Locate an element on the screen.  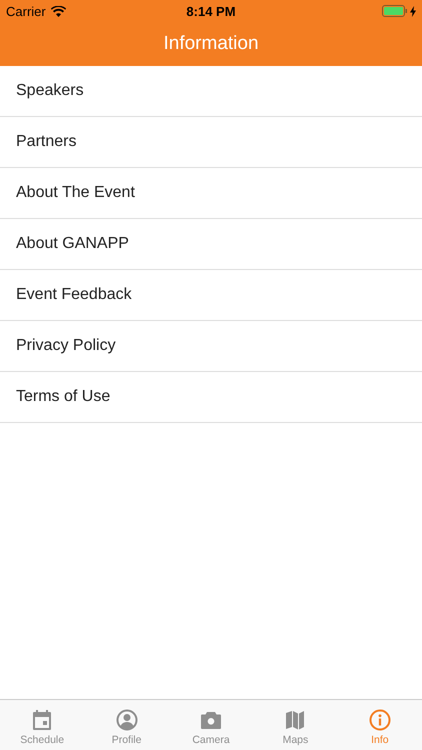
list-item: Privacy Policy is located at coordinates (211, 346).